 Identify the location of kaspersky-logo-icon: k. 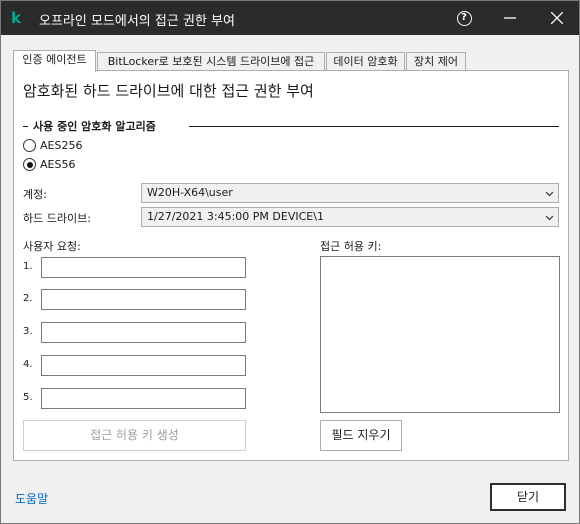
(16, 18).